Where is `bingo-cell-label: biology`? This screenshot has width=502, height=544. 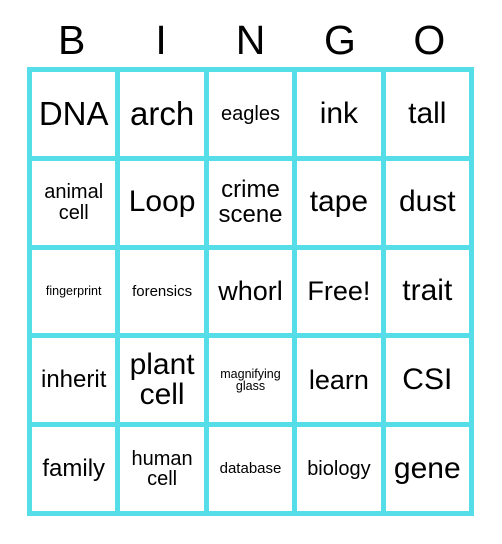 bingo-cell-label: biology is located at coordinates (339, 468).